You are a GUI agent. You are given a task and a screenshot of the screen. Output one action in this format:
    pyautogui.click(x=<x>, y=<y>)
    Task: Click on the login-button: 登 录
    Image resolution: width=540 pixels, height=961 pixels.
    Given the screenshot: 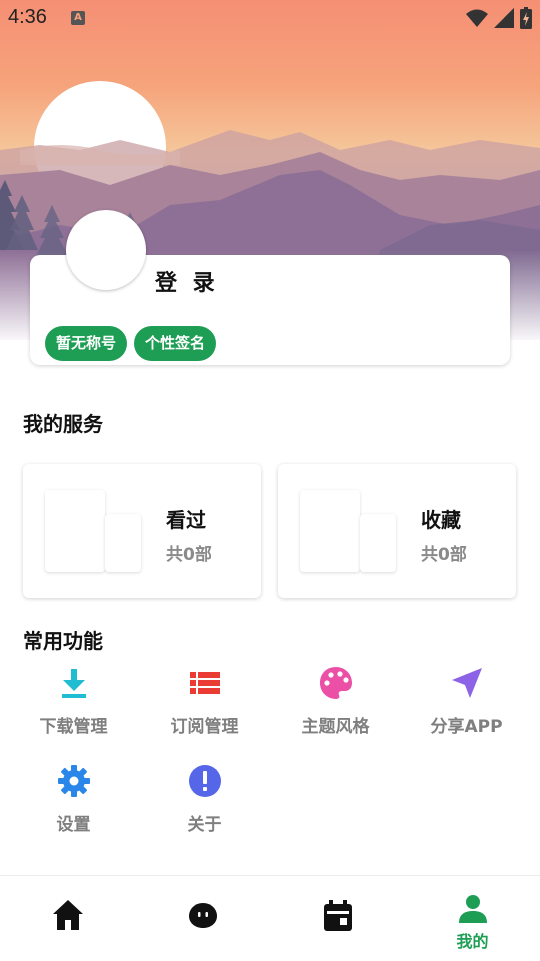 What is the action you would take?
    pyautogui.click(x=187, y=281)
    